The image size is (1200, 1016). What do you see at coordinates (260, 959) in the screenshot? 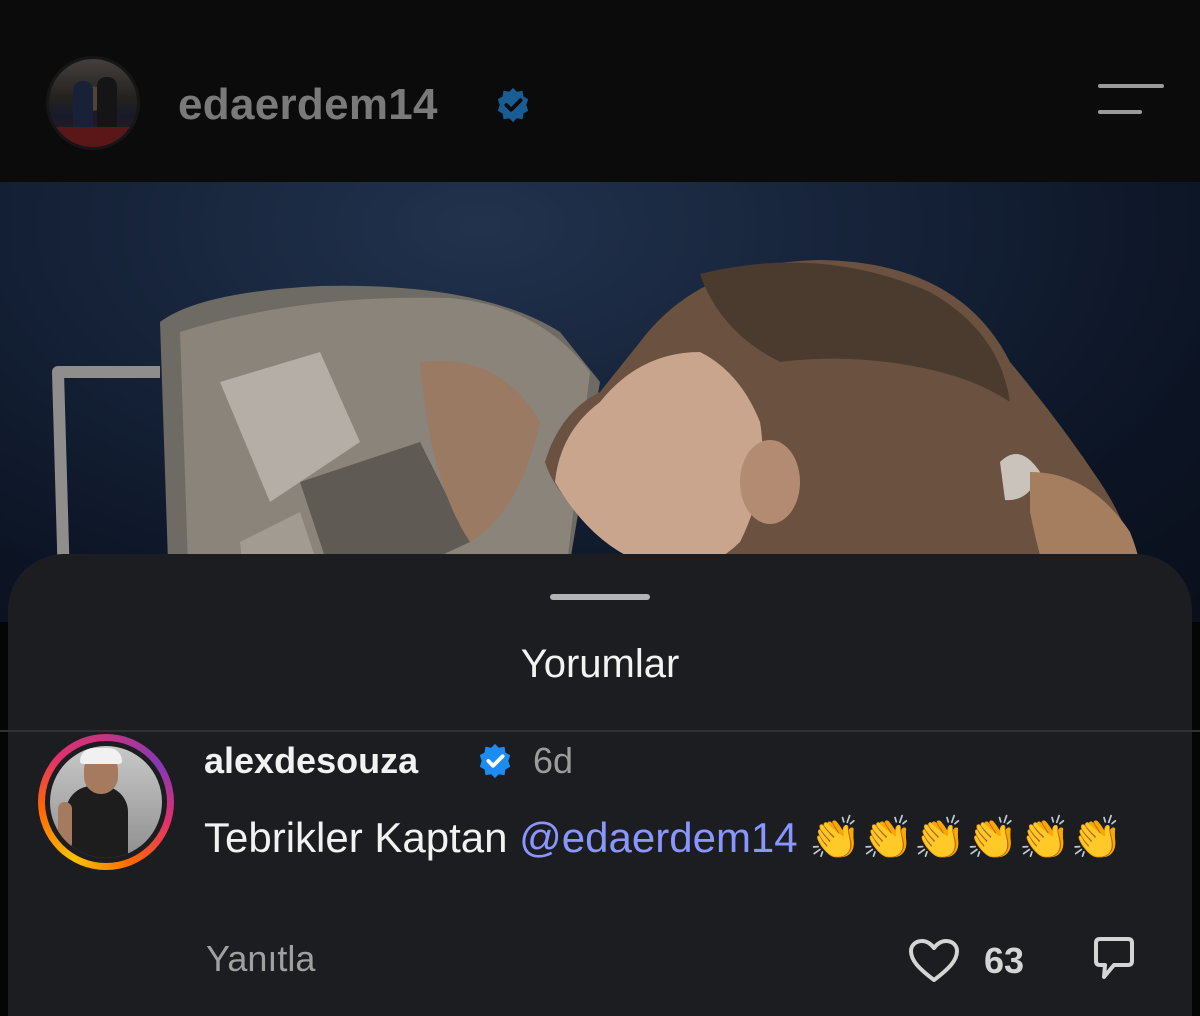
I see `reply-button: Yanıtla` at bounding box center [260, 959].